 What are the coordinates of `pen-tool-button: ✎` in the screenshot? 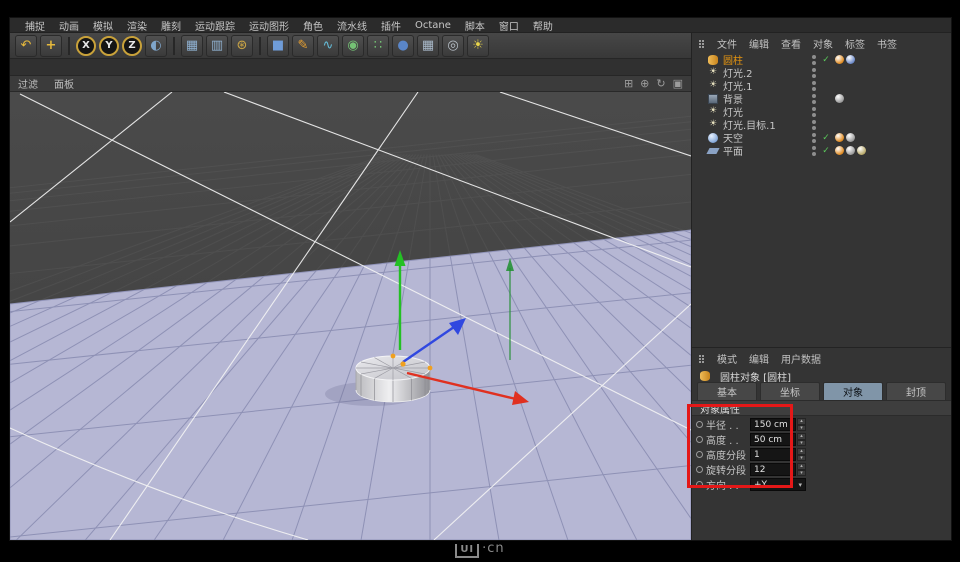 It's located at (303, 45).